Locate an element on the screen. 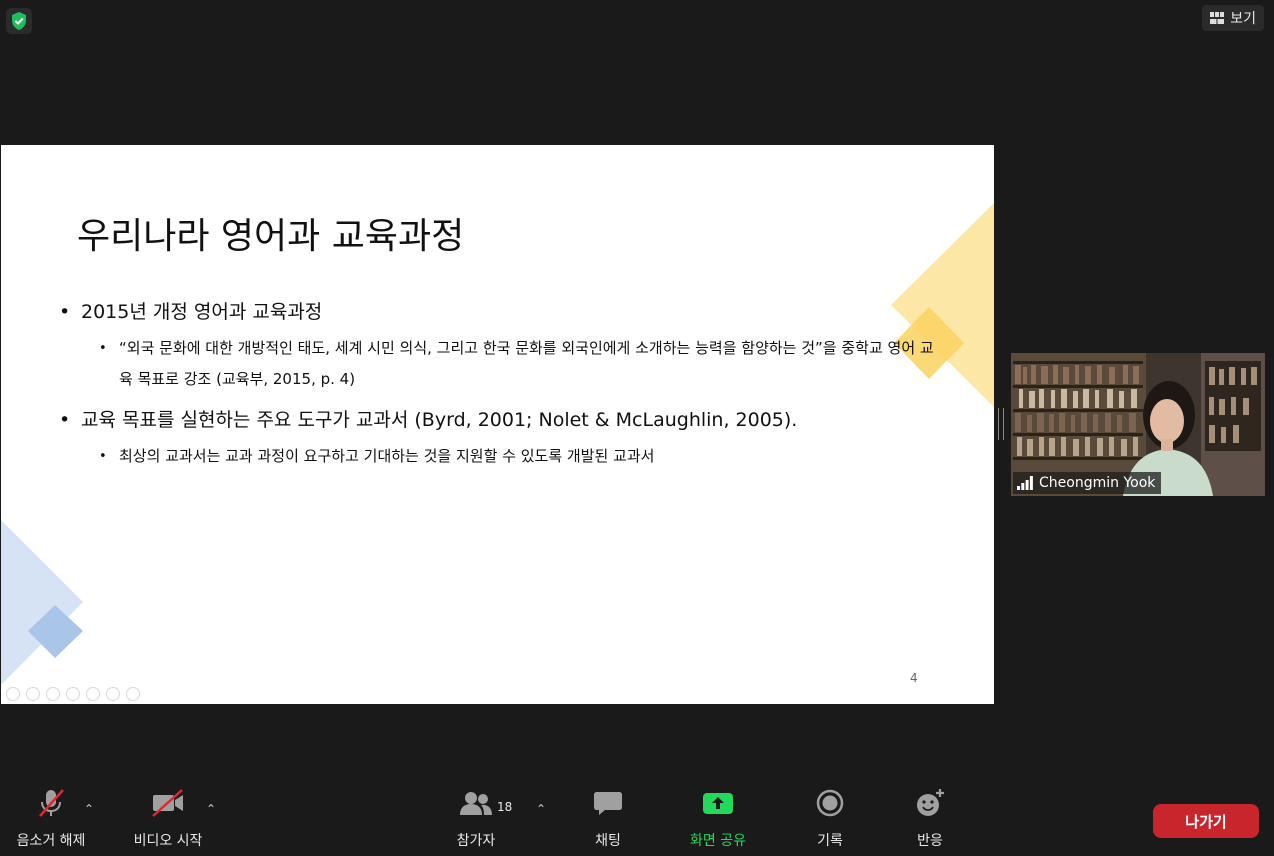 The height and width of the screenshot is (856, 1274). record-label: 기록 is located at coordinates (830, 841).